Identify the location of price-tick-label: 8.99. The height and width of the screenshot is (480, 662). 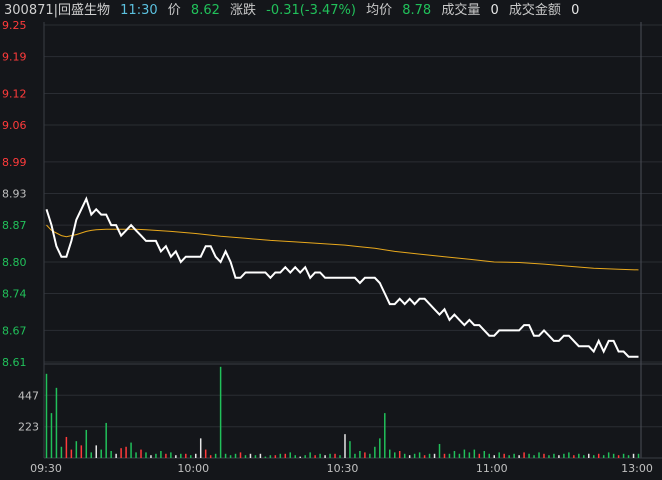
(14, 162).